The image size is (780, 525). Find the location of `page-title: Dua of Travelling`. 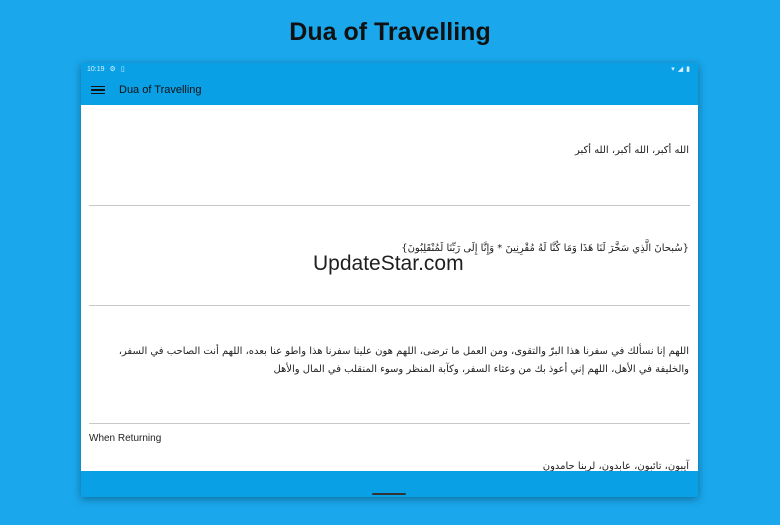

page-title: Dua of Travelling is located at coordinates (390, 32).